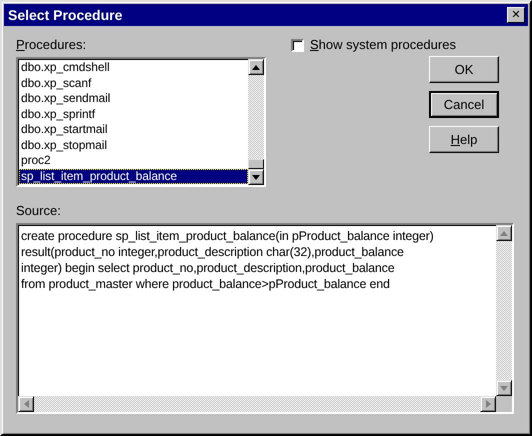  I want to click on close-button: ✕, so click(516, 15).